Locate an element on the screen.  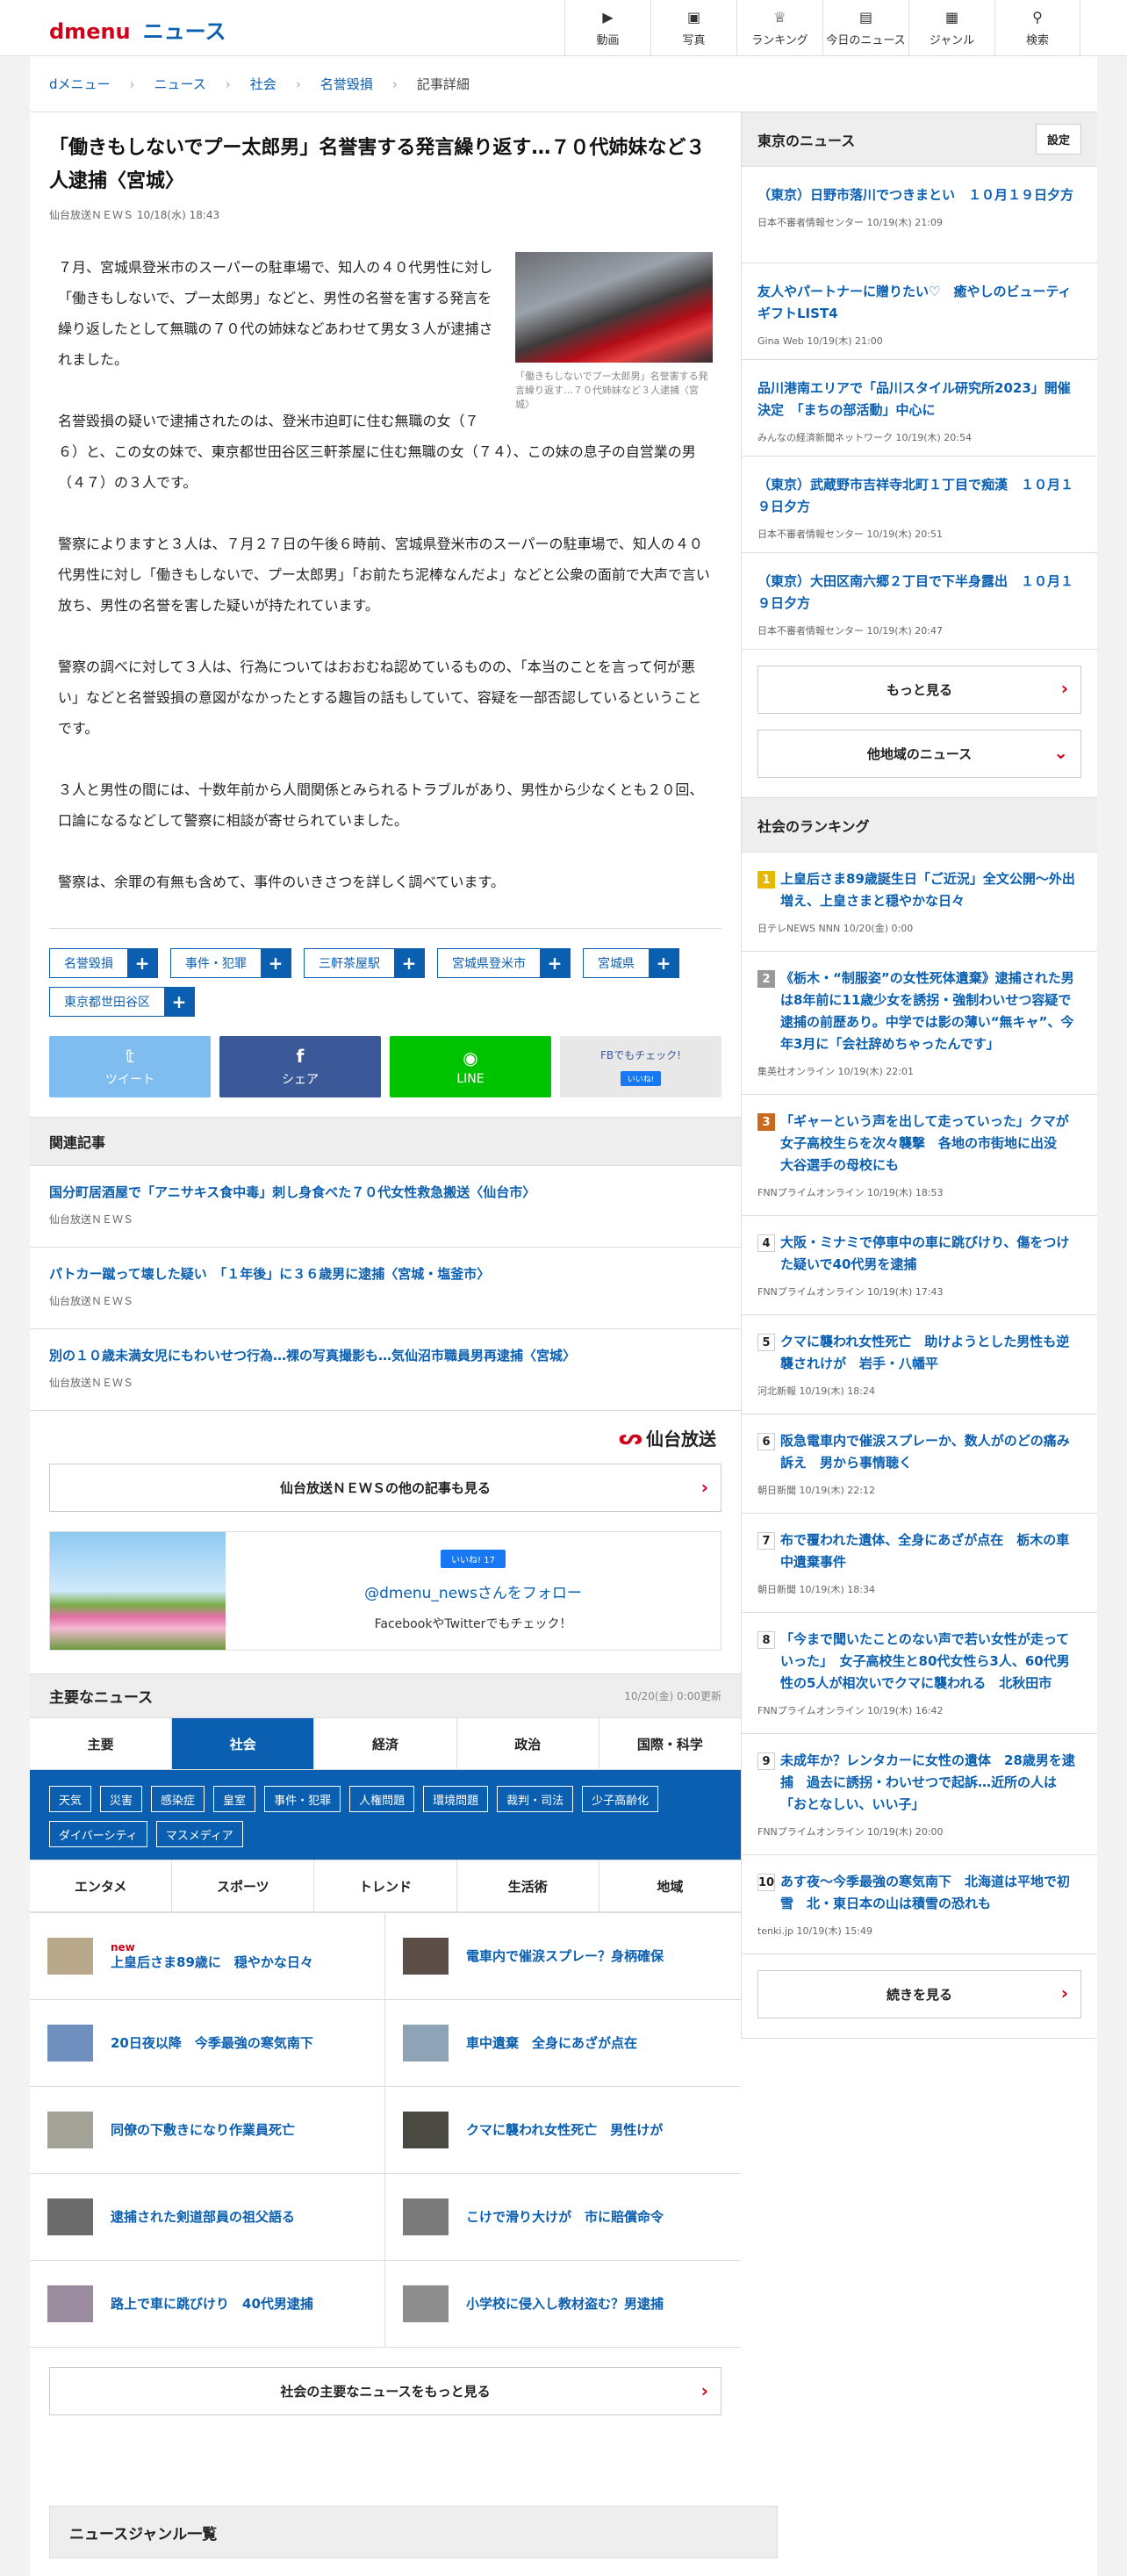
topic-item: 車中遺棄 全身にあざが点在 is located at coordinates (563, 2043).